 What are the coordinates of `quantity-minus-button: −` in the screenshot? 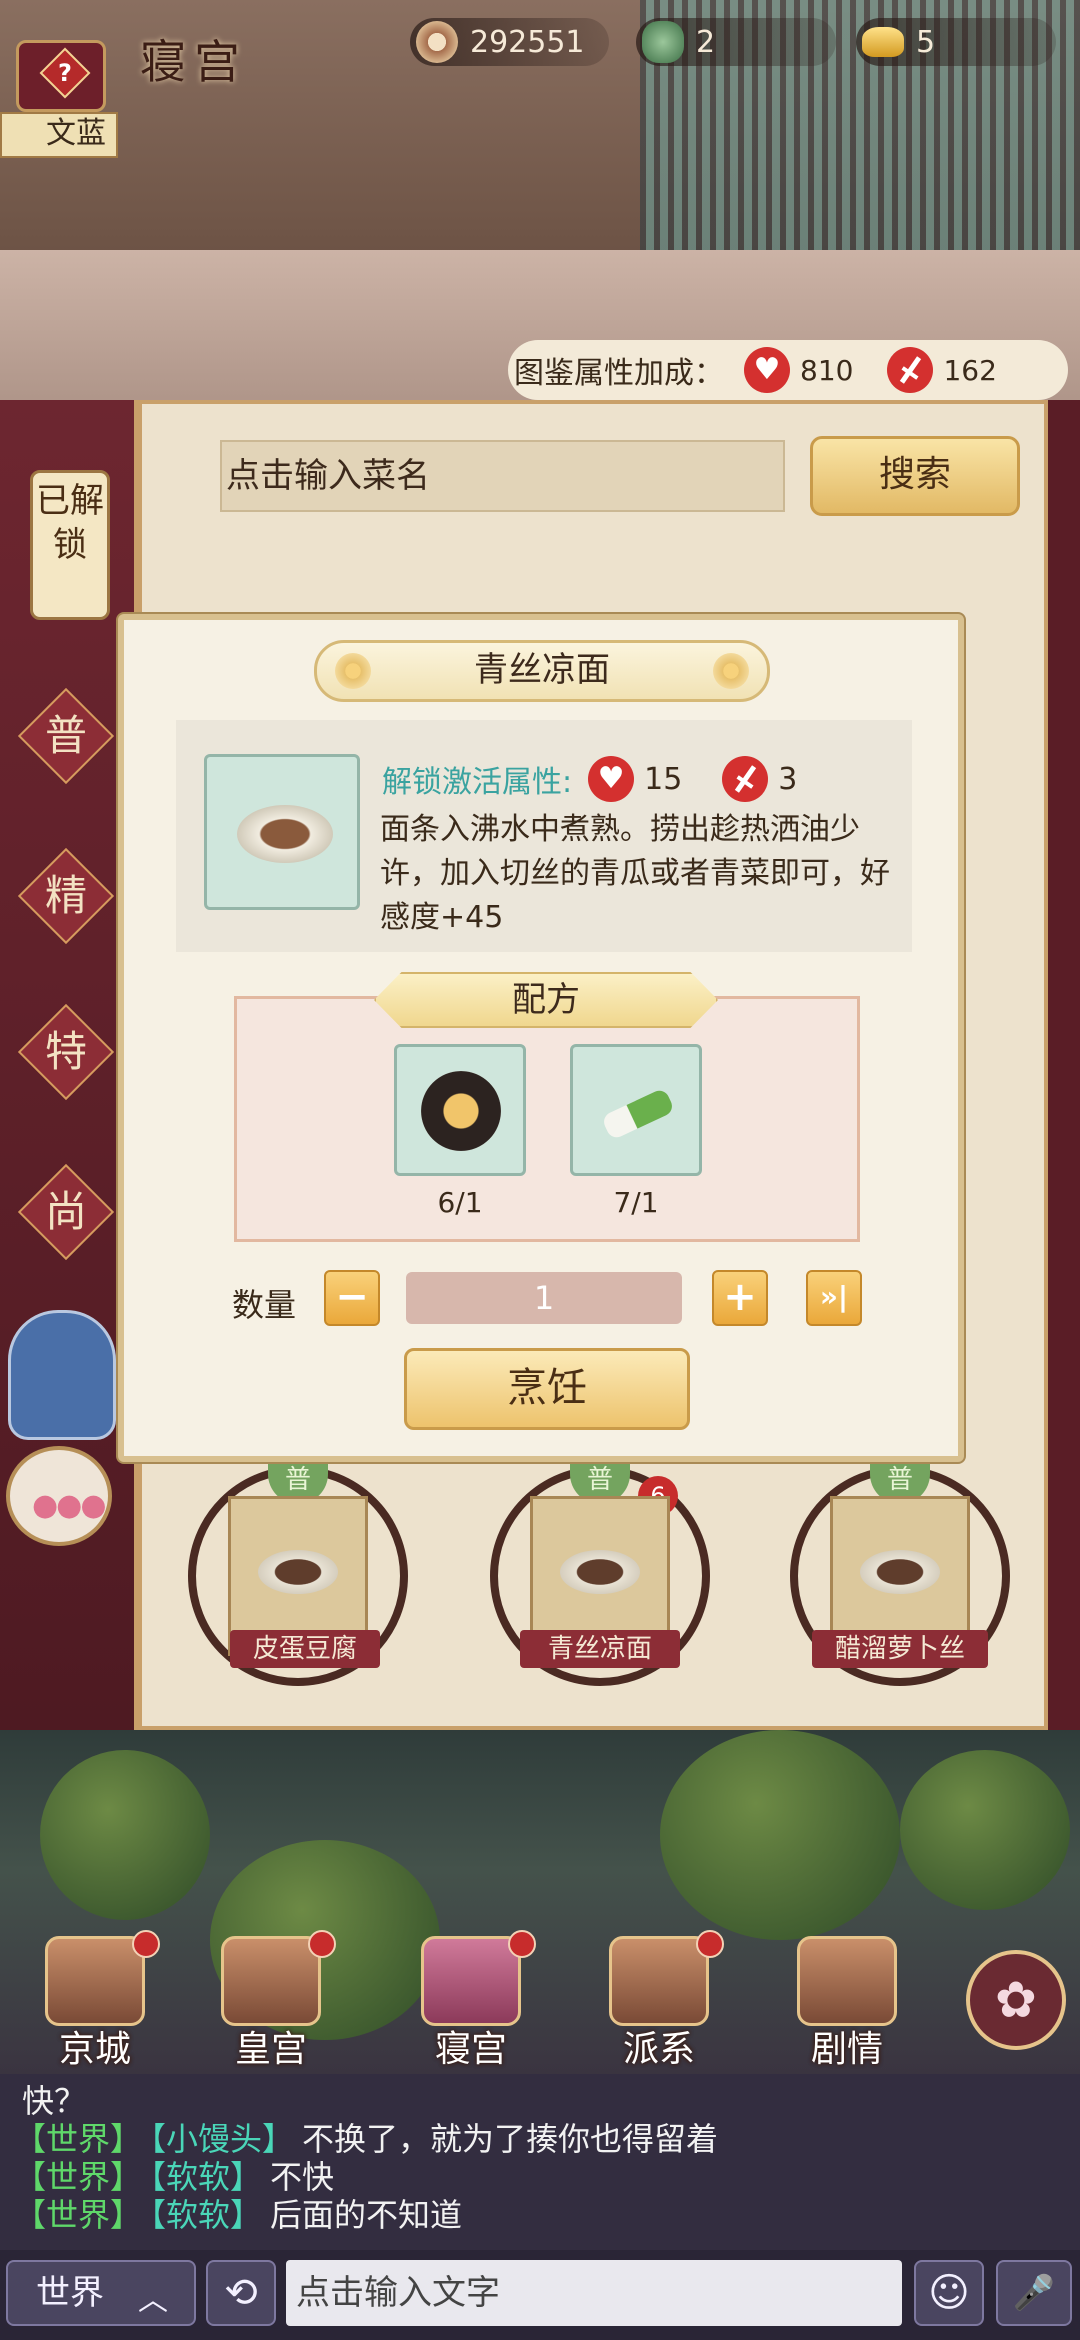 It's located at (352, 1298).